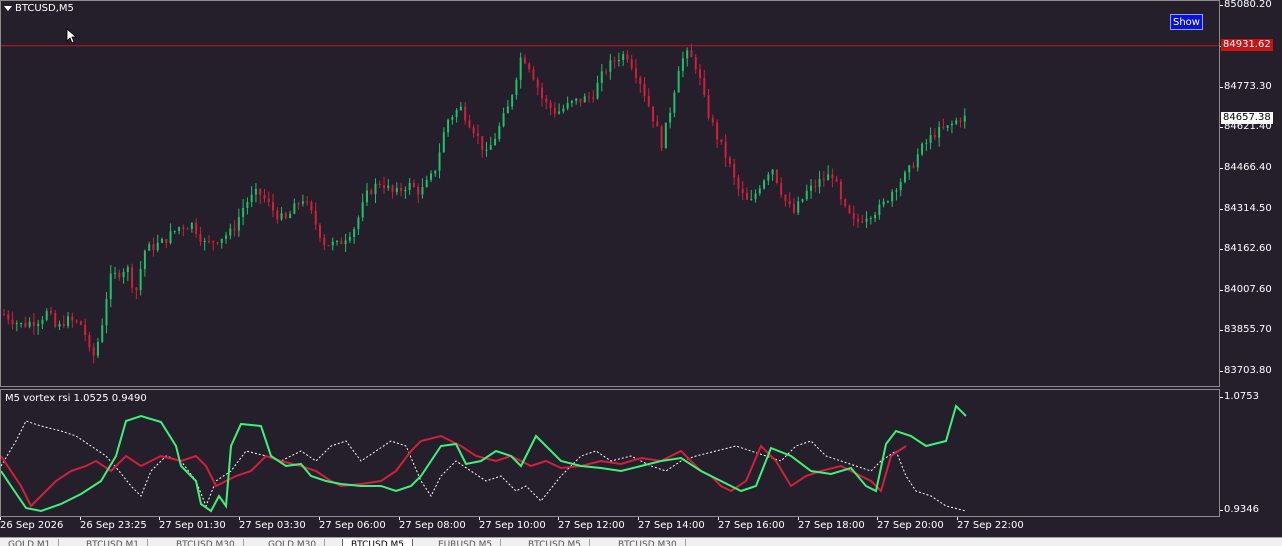 This screenshot has height=546, width=1282. I want to click on show-button: Show, so click(1186, 22).